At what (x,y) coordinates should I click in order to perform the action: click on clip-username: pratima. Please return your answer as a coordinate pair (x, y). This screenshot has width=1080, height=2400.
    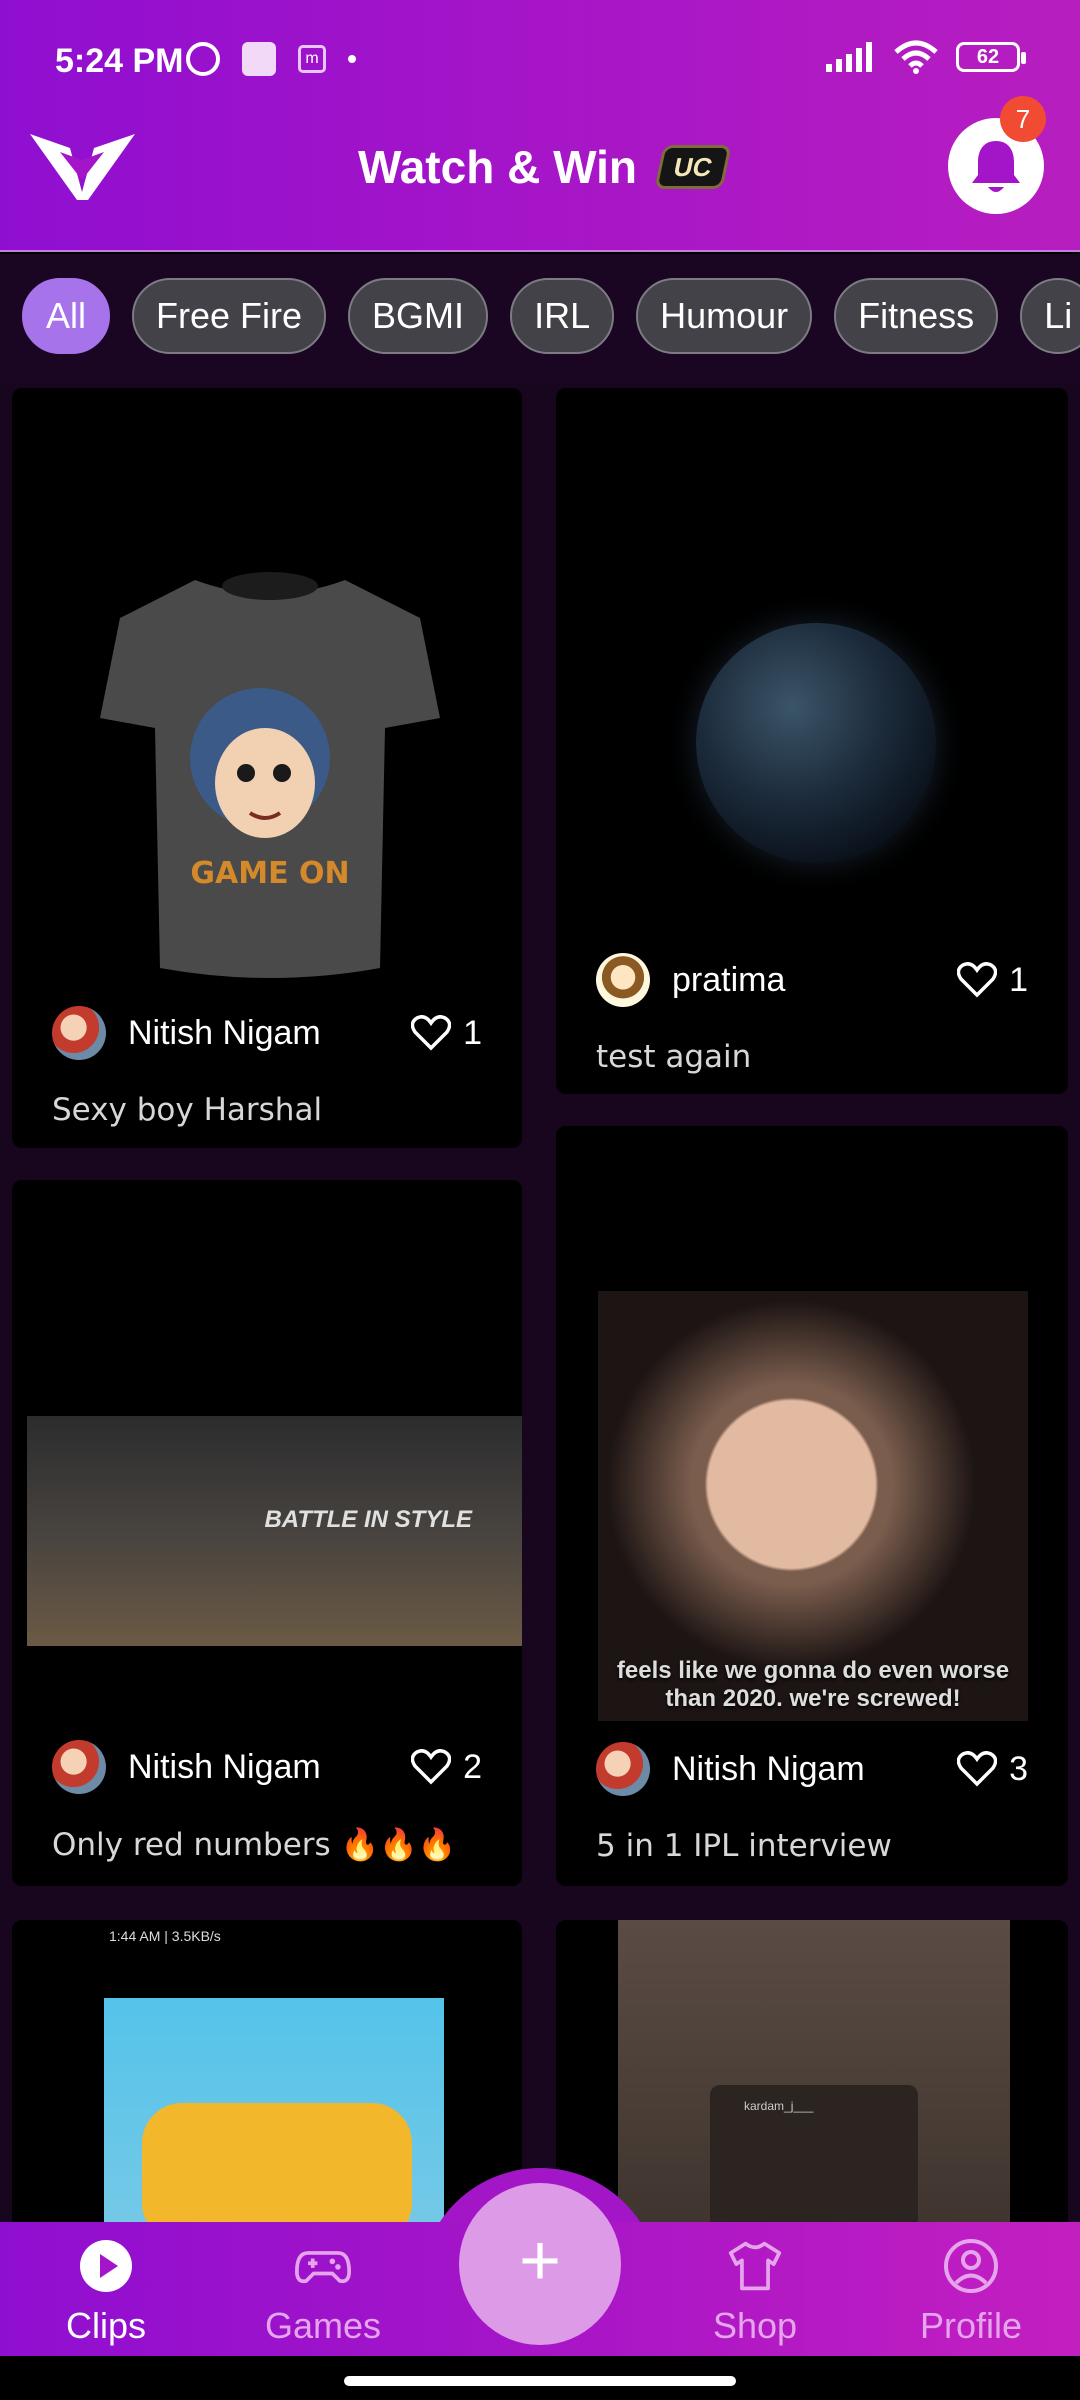
    Looking at the image, I should click on (814, 980).